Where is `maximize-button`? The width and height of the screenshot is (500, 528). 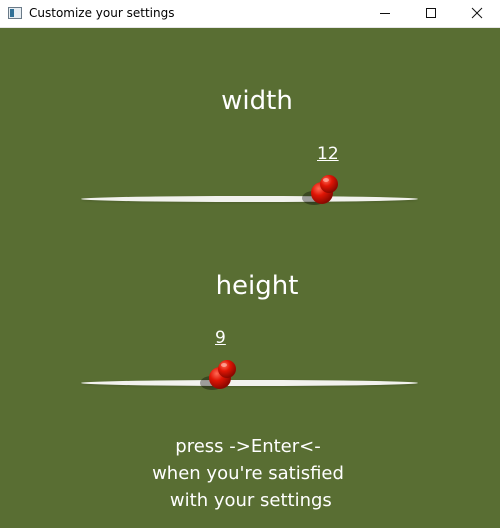
maximize-button is located at coordinates (431, 13).